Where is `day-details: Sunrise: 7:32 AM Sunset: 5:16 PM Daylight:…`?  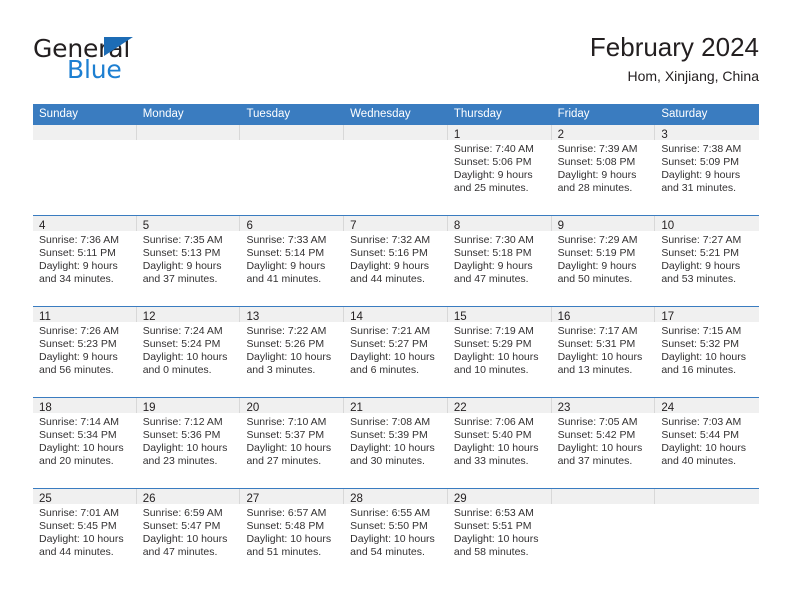 day-details: Sunrise: 7:32 AM Sunset: 5:16 PM Daylight:… is located at coordinates (396, 258).